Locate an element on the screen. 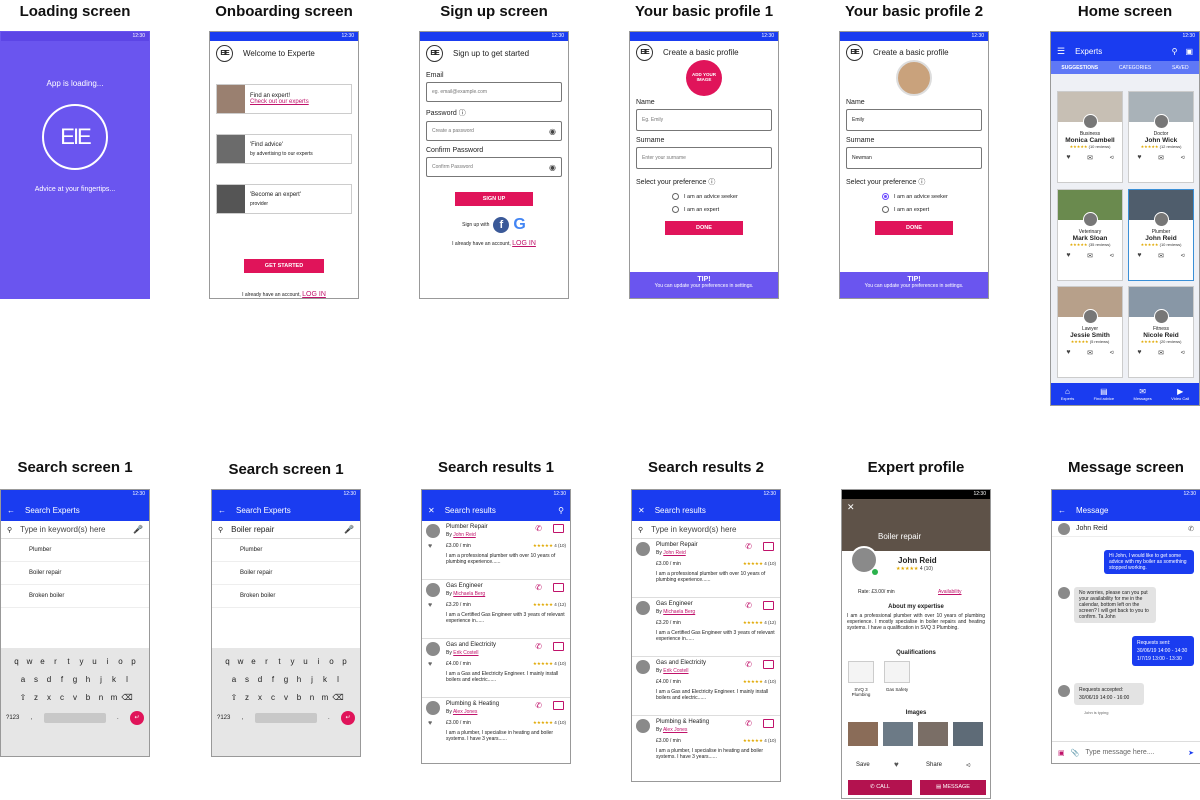 This screenshot has width=1200, height=800. key: y is located at coordinates (292, 661).